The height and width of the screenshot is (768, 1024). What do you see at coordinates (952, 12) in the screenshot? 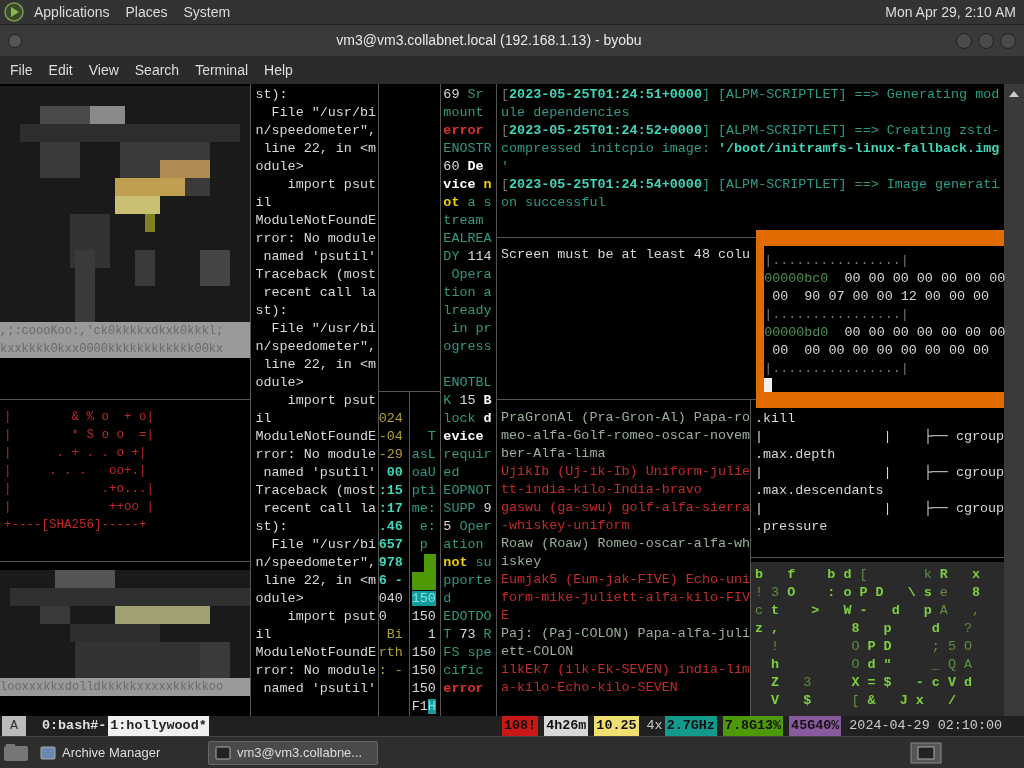
I see `clock: Mon Apr 29, 2:10 AM` at bounding box center [952, 12].